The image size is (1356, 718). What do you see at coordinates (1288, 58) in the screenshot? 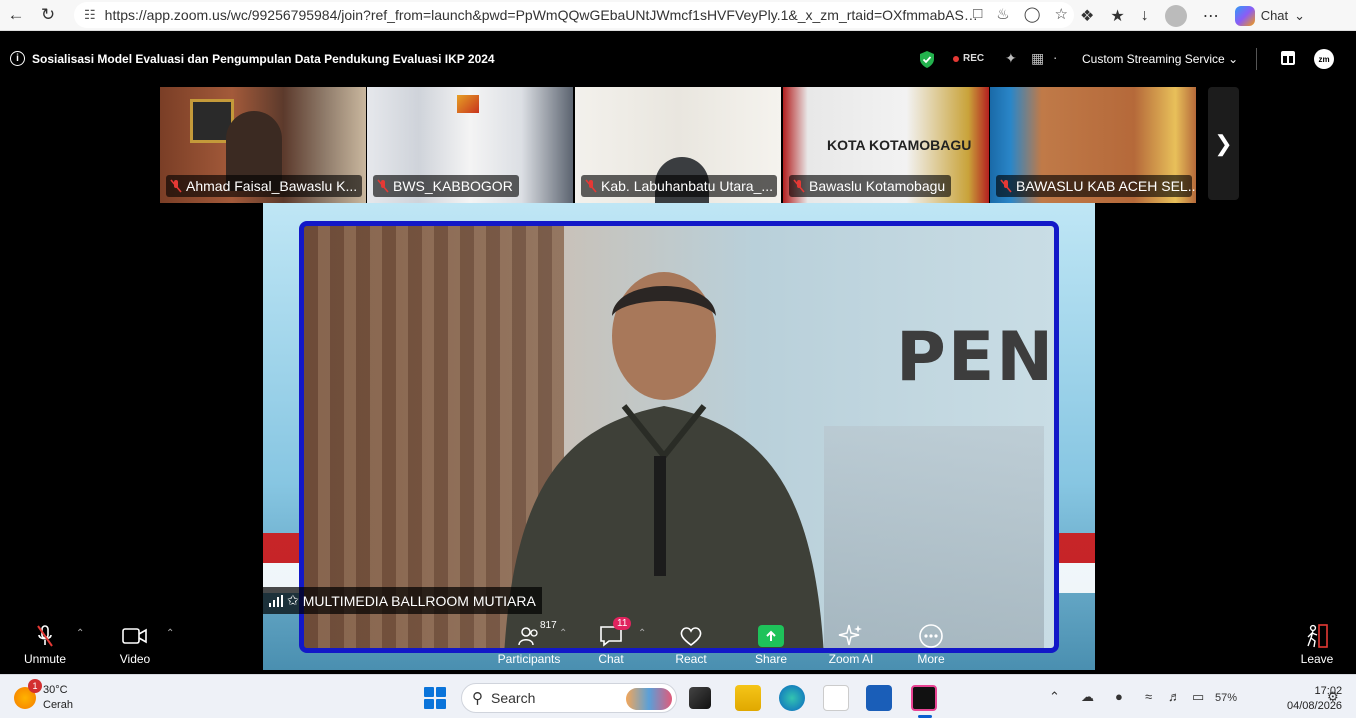
I see `view-layout-icon` at bounding box center [1288, 58].